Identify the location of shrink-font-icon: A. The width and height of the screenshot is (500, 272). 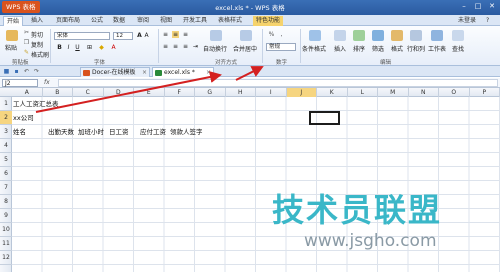
(146, 35).